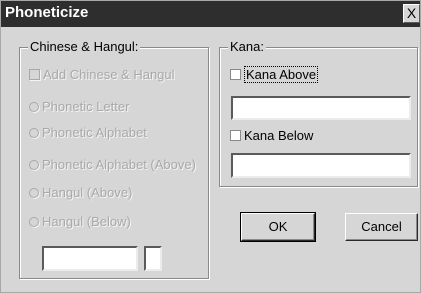 The image size is (421, 293). Describe the element at coordinates (321, 108) in the screenshot. I see `kana-above-field` at that location.